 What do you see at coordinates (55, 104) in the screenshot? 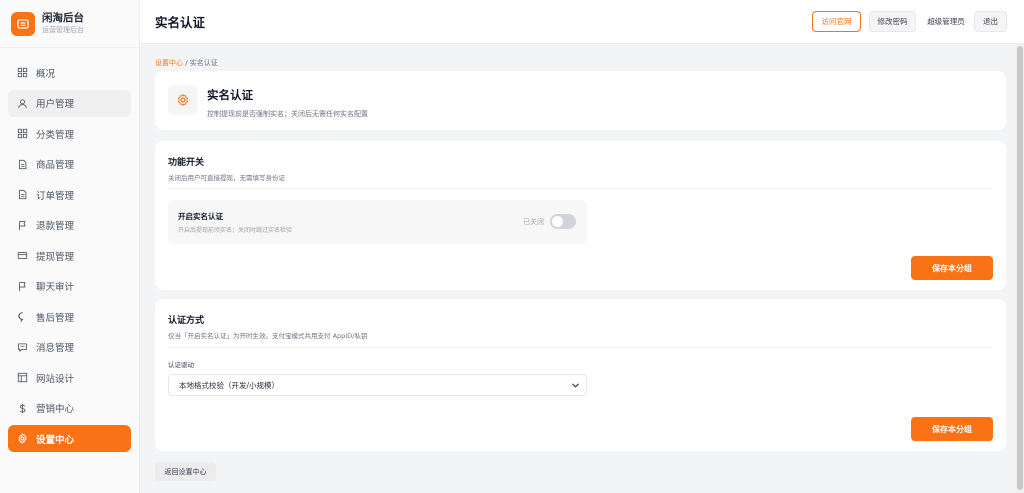
I see `sidebar-item-label: 用户管理` at bounding box center [55, 104].